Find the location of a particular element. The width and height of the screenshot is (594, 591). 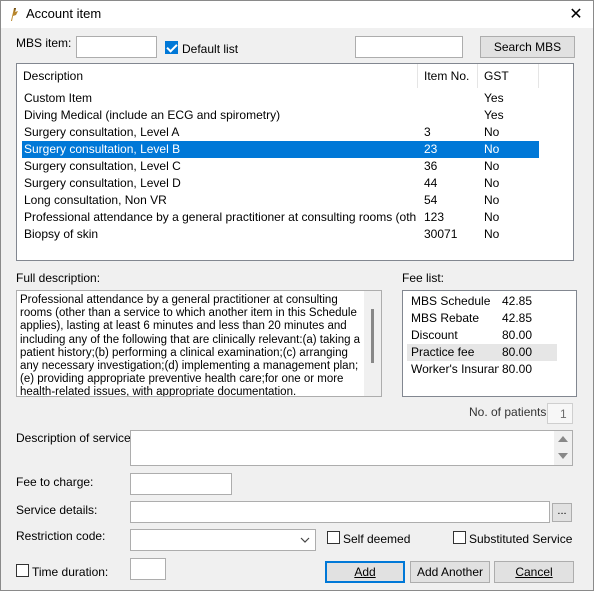

time-duration-checkbox is located at coordinates (22, 570).